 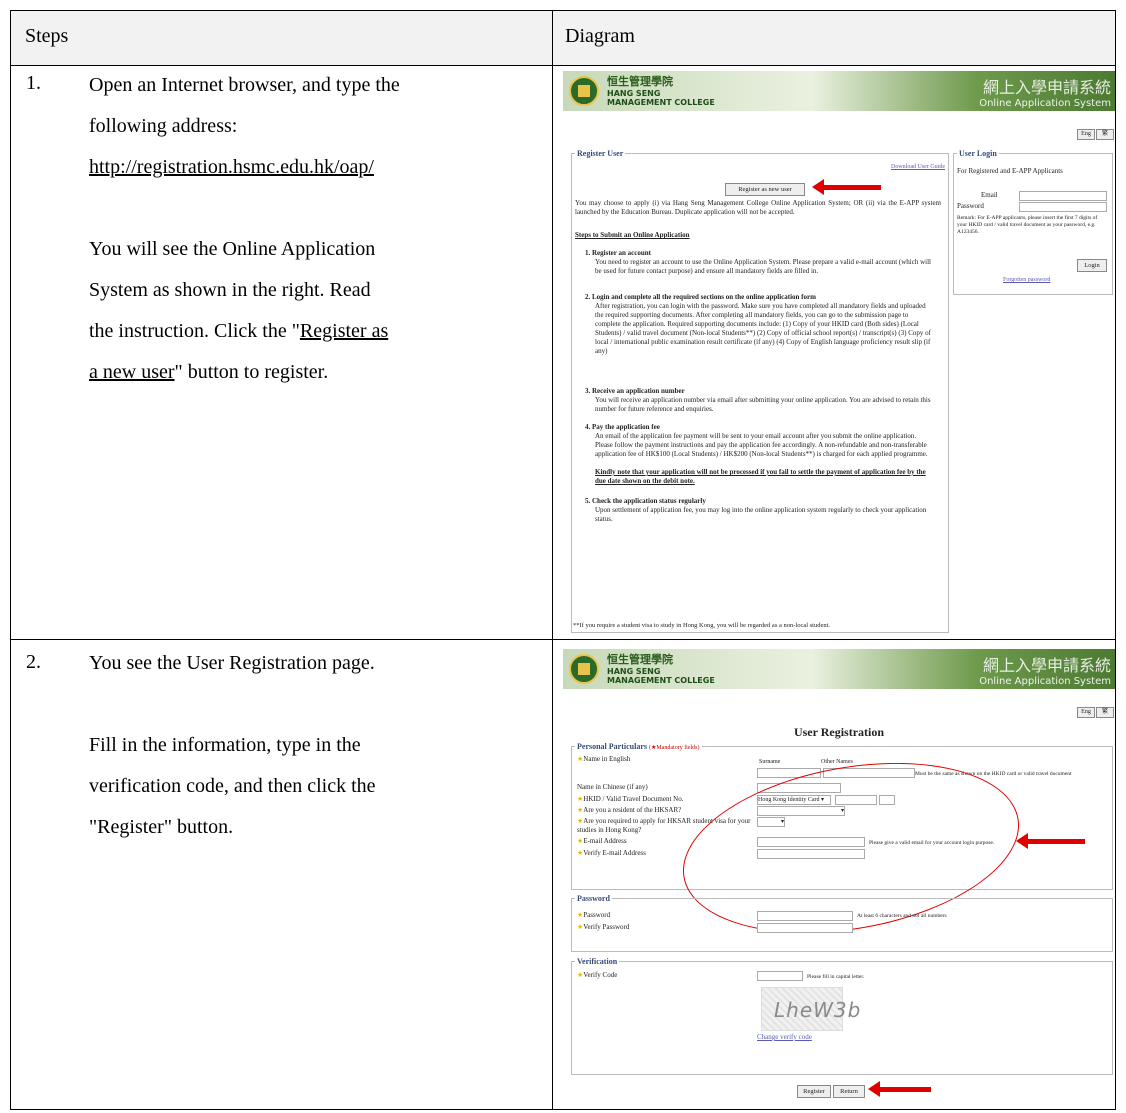 I want to click on header-diagram: Diagram, so click(x=600, y=36).